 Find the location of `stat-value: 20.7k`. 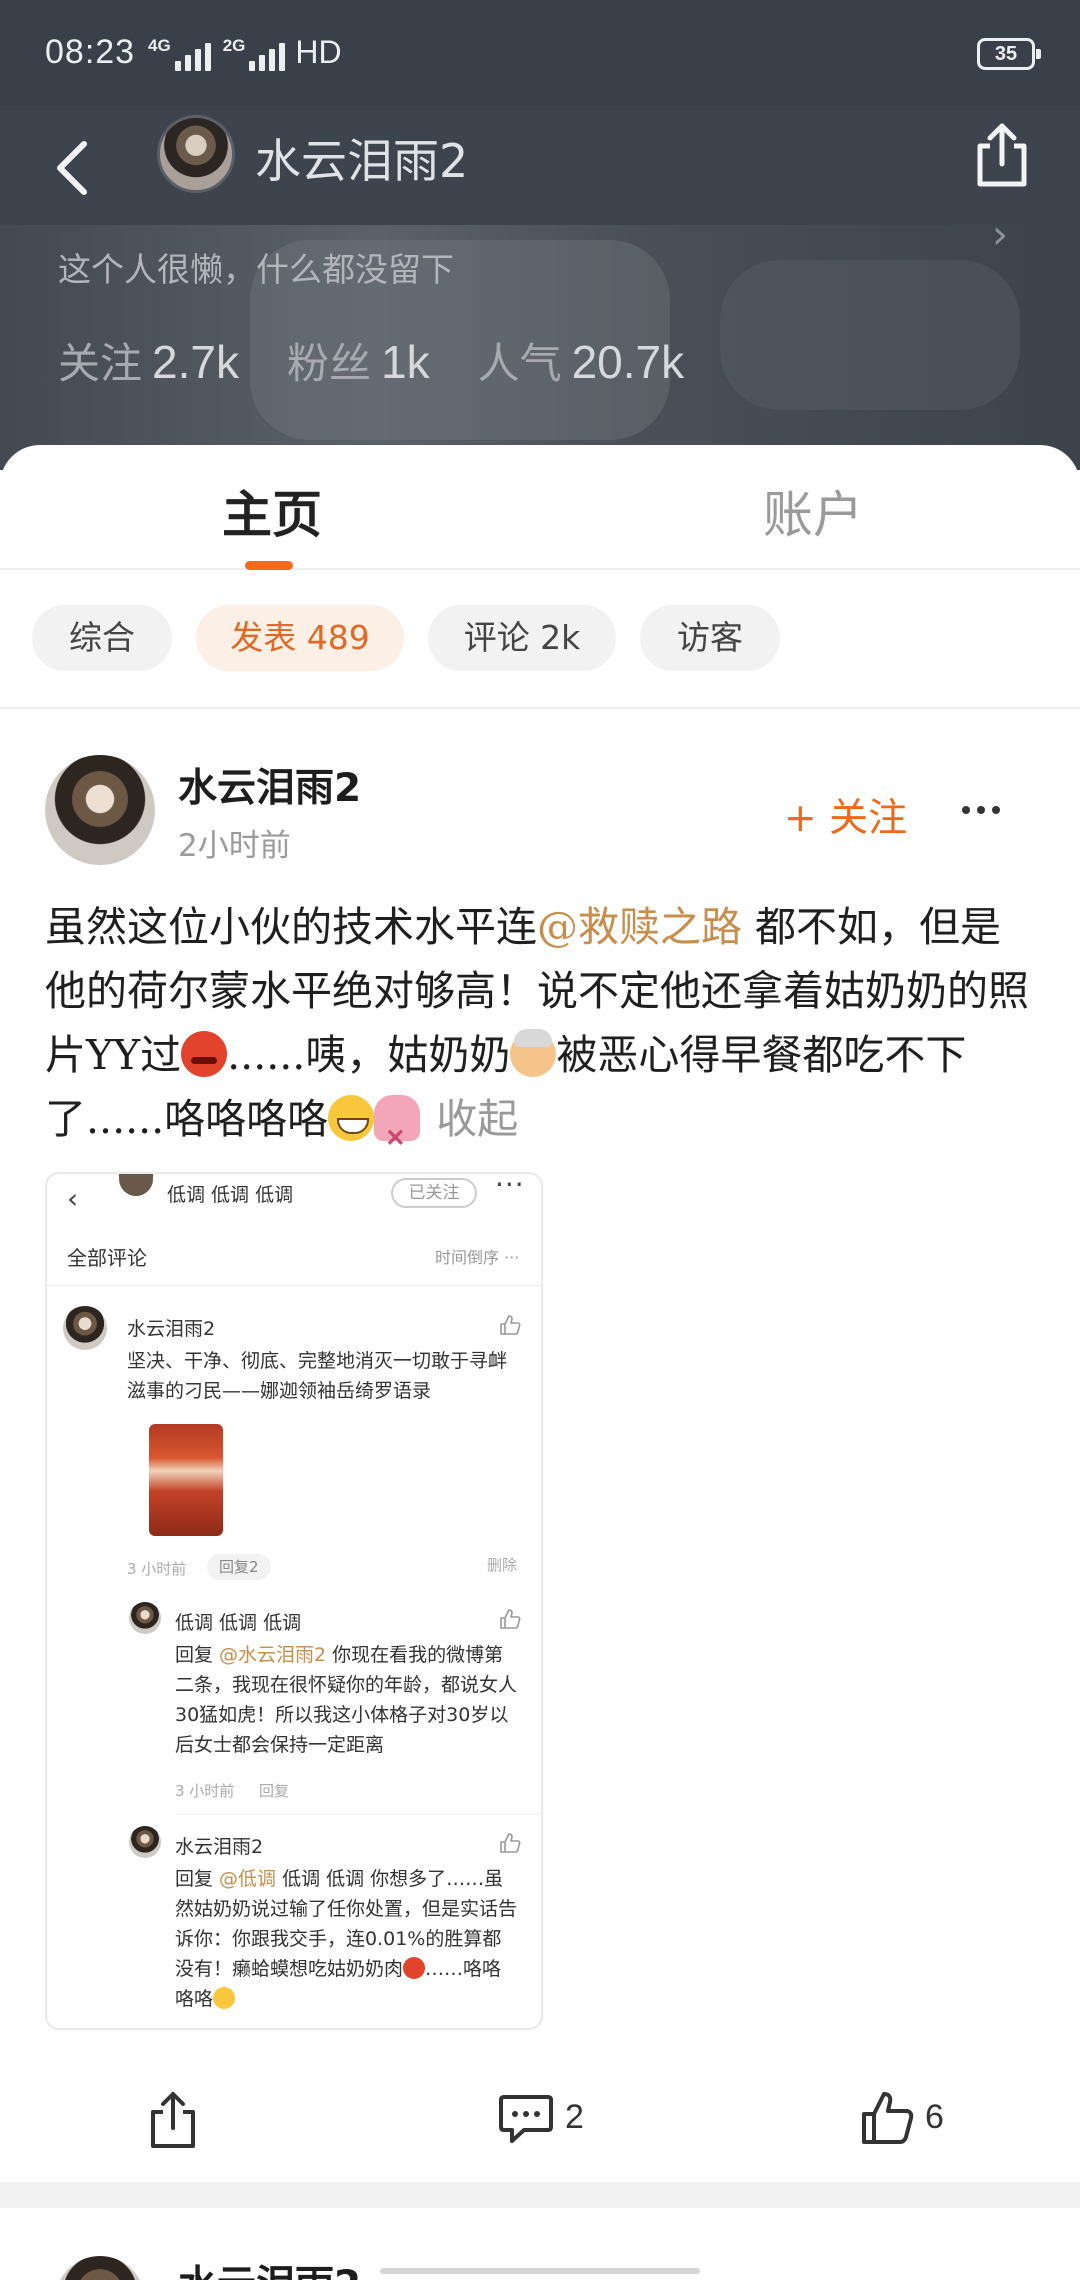

stat-value: 20.7k is located at coordinates (628, 362).